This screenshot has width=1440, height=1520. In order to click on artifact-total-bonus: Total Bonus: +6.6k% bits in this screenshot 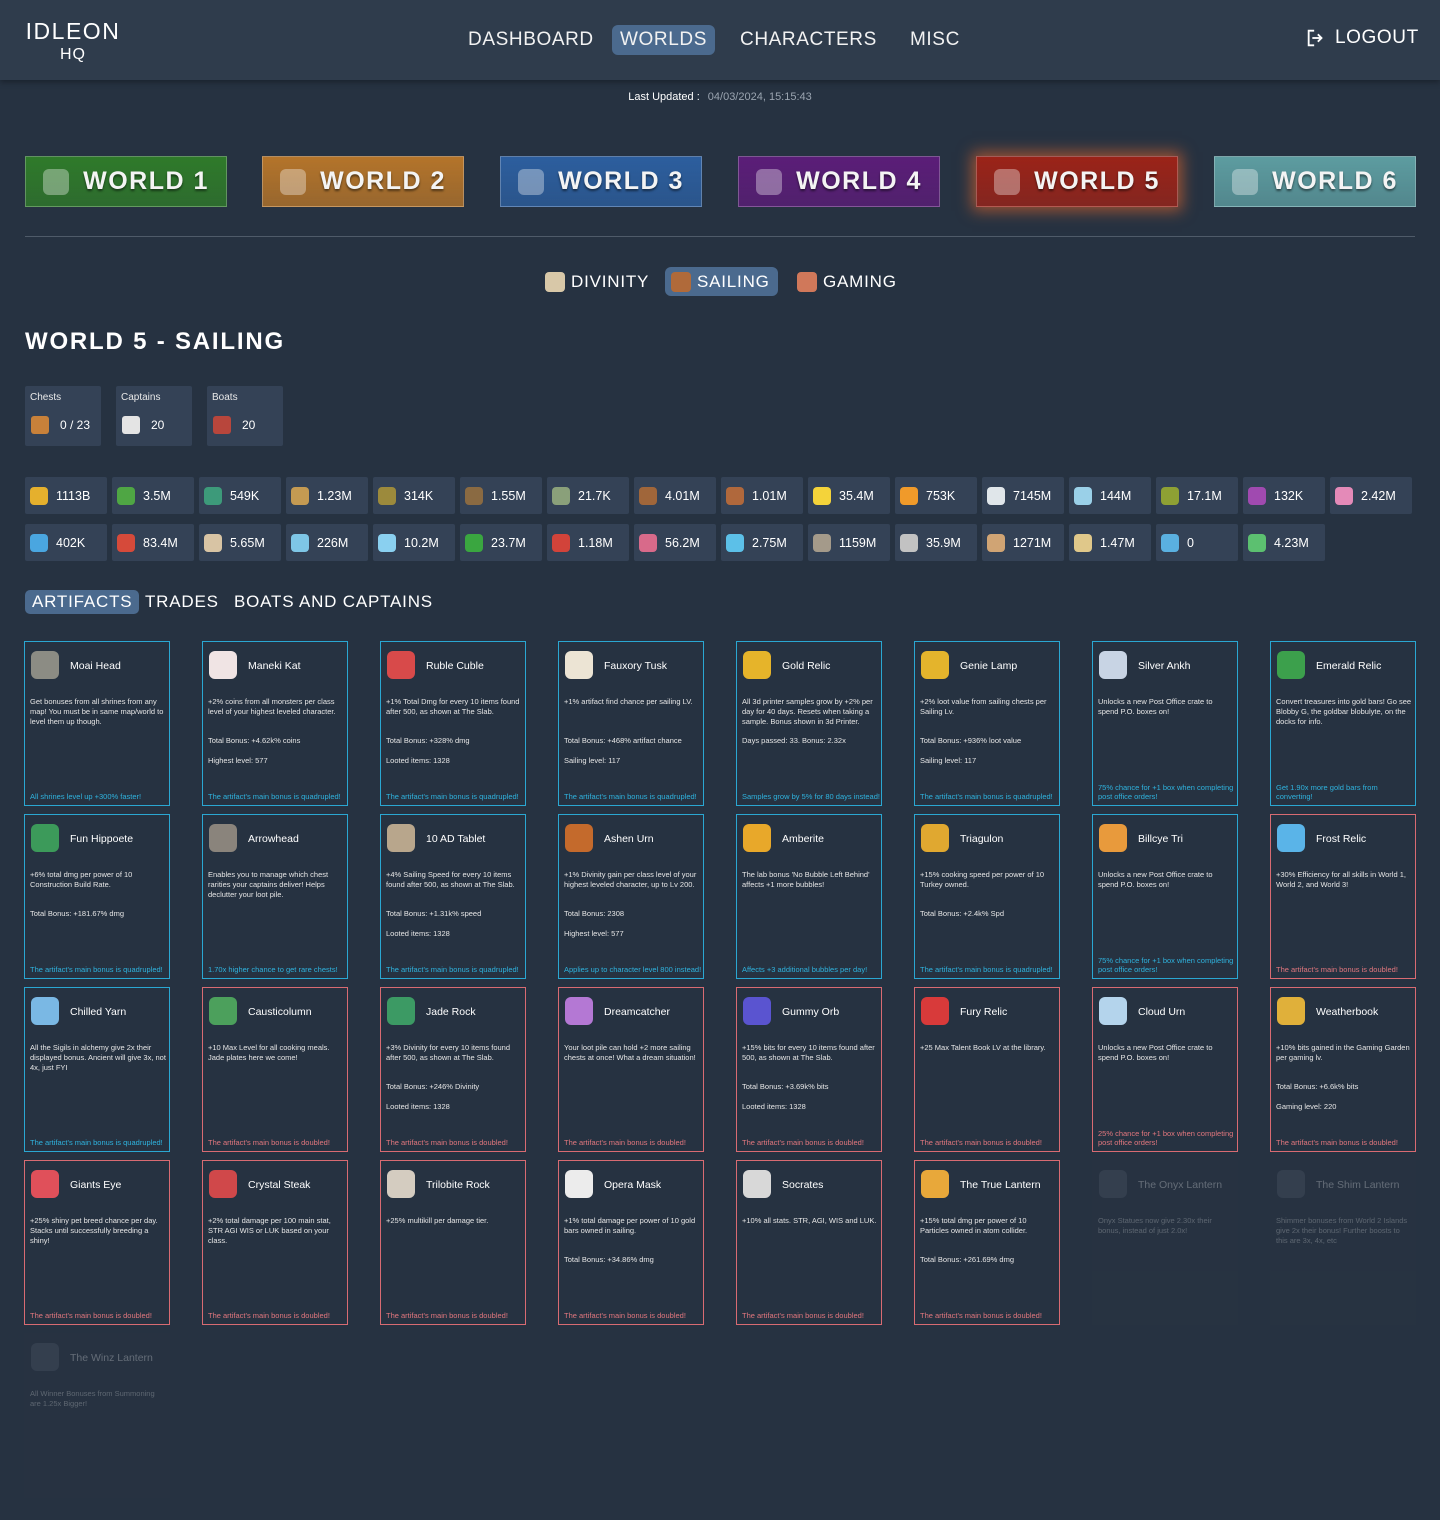, I will do `click(1317, 1086)`.